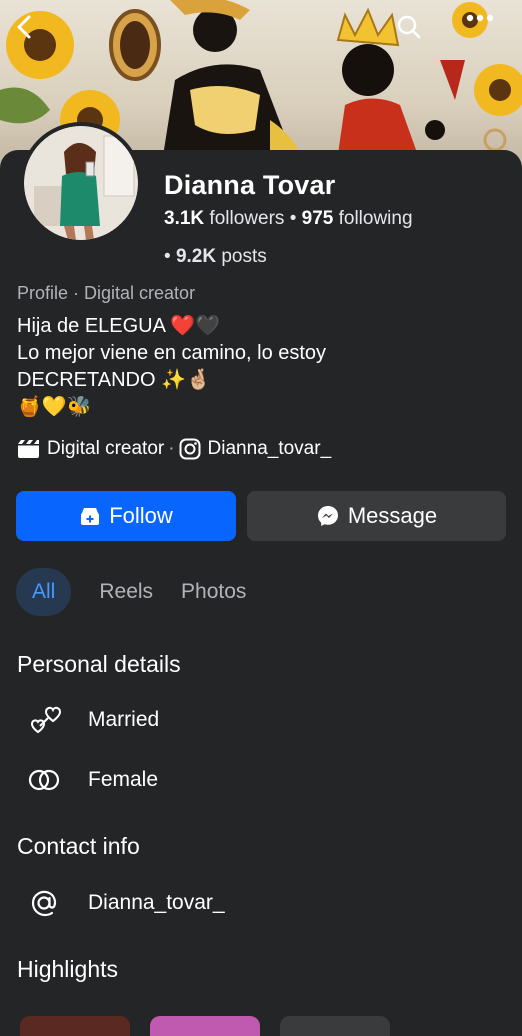 Image resolution: width=522 pixels, height=1036 pixels. I want to click on profile-category-line: Profile · Digital creator, so click(106, 293).